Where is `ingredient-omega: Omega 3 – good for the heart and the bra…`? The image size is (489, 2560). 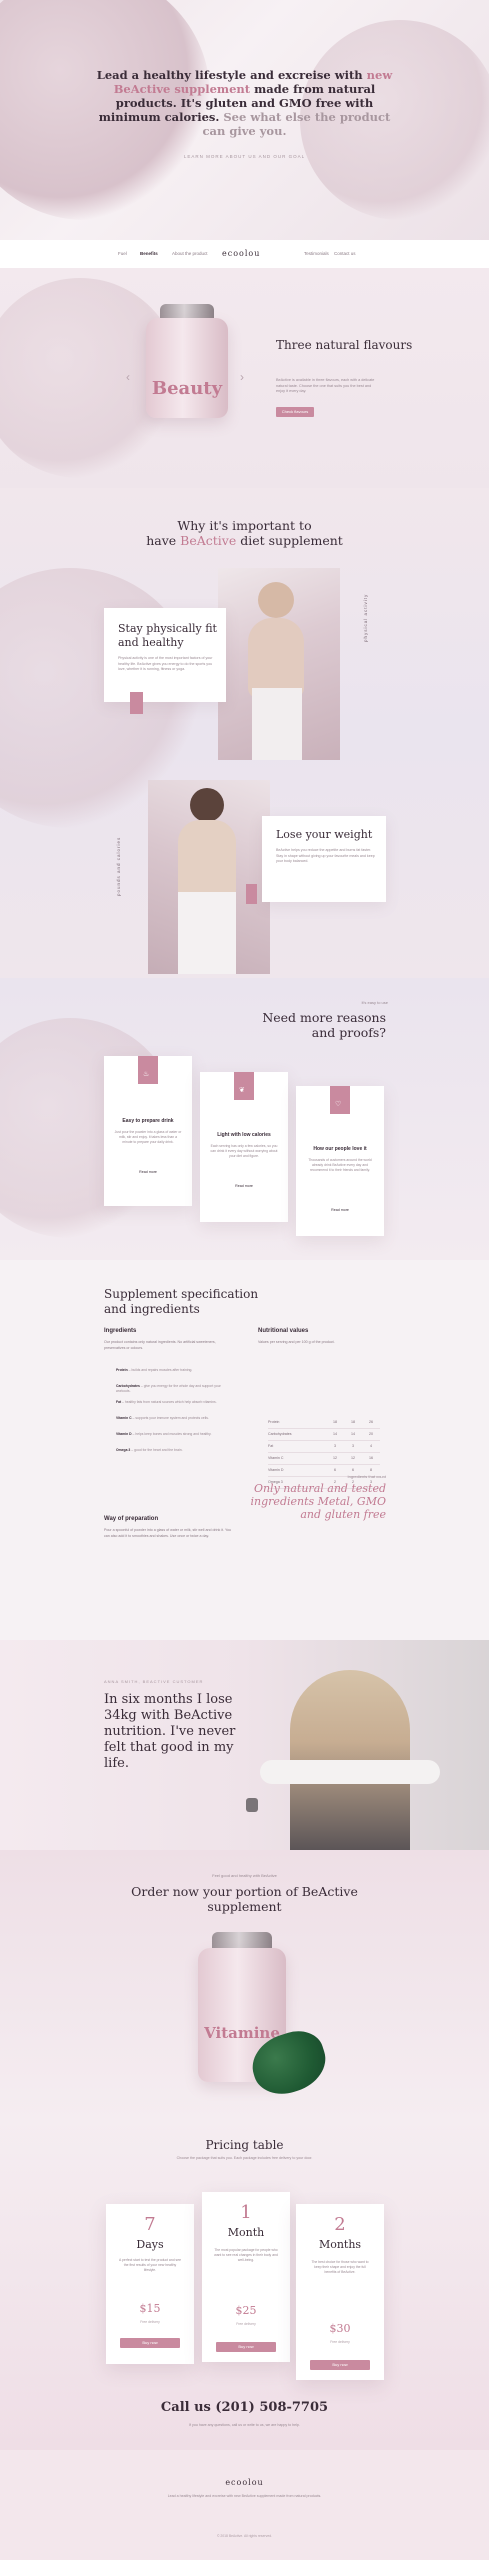 ingredient-omega: Omega 3 – good for the heart and the bra… is located at coordinates (149, 1450).